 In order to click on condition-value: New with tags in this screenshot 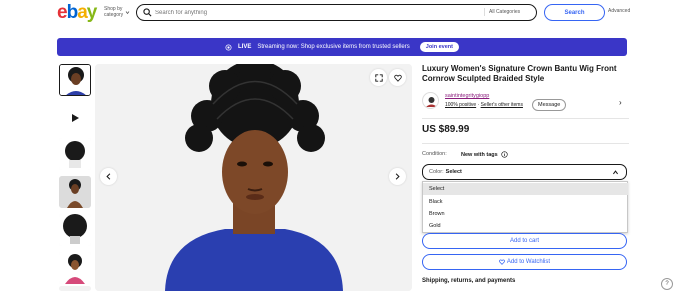, I will do `click(484, 154)`.